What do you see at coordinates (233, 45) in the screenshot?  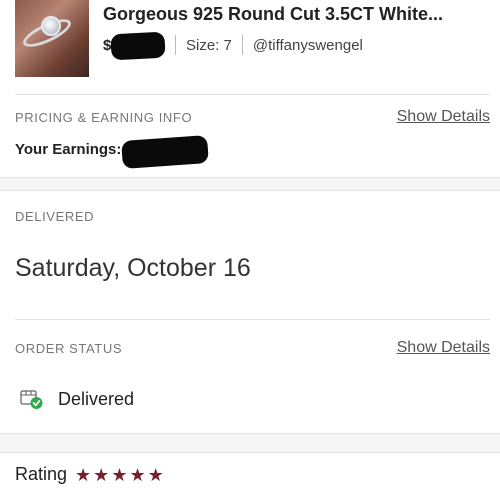 I see `item-meta-row: $ Size: 7 @tiffanyswengel` at bounding box center [233, 45].